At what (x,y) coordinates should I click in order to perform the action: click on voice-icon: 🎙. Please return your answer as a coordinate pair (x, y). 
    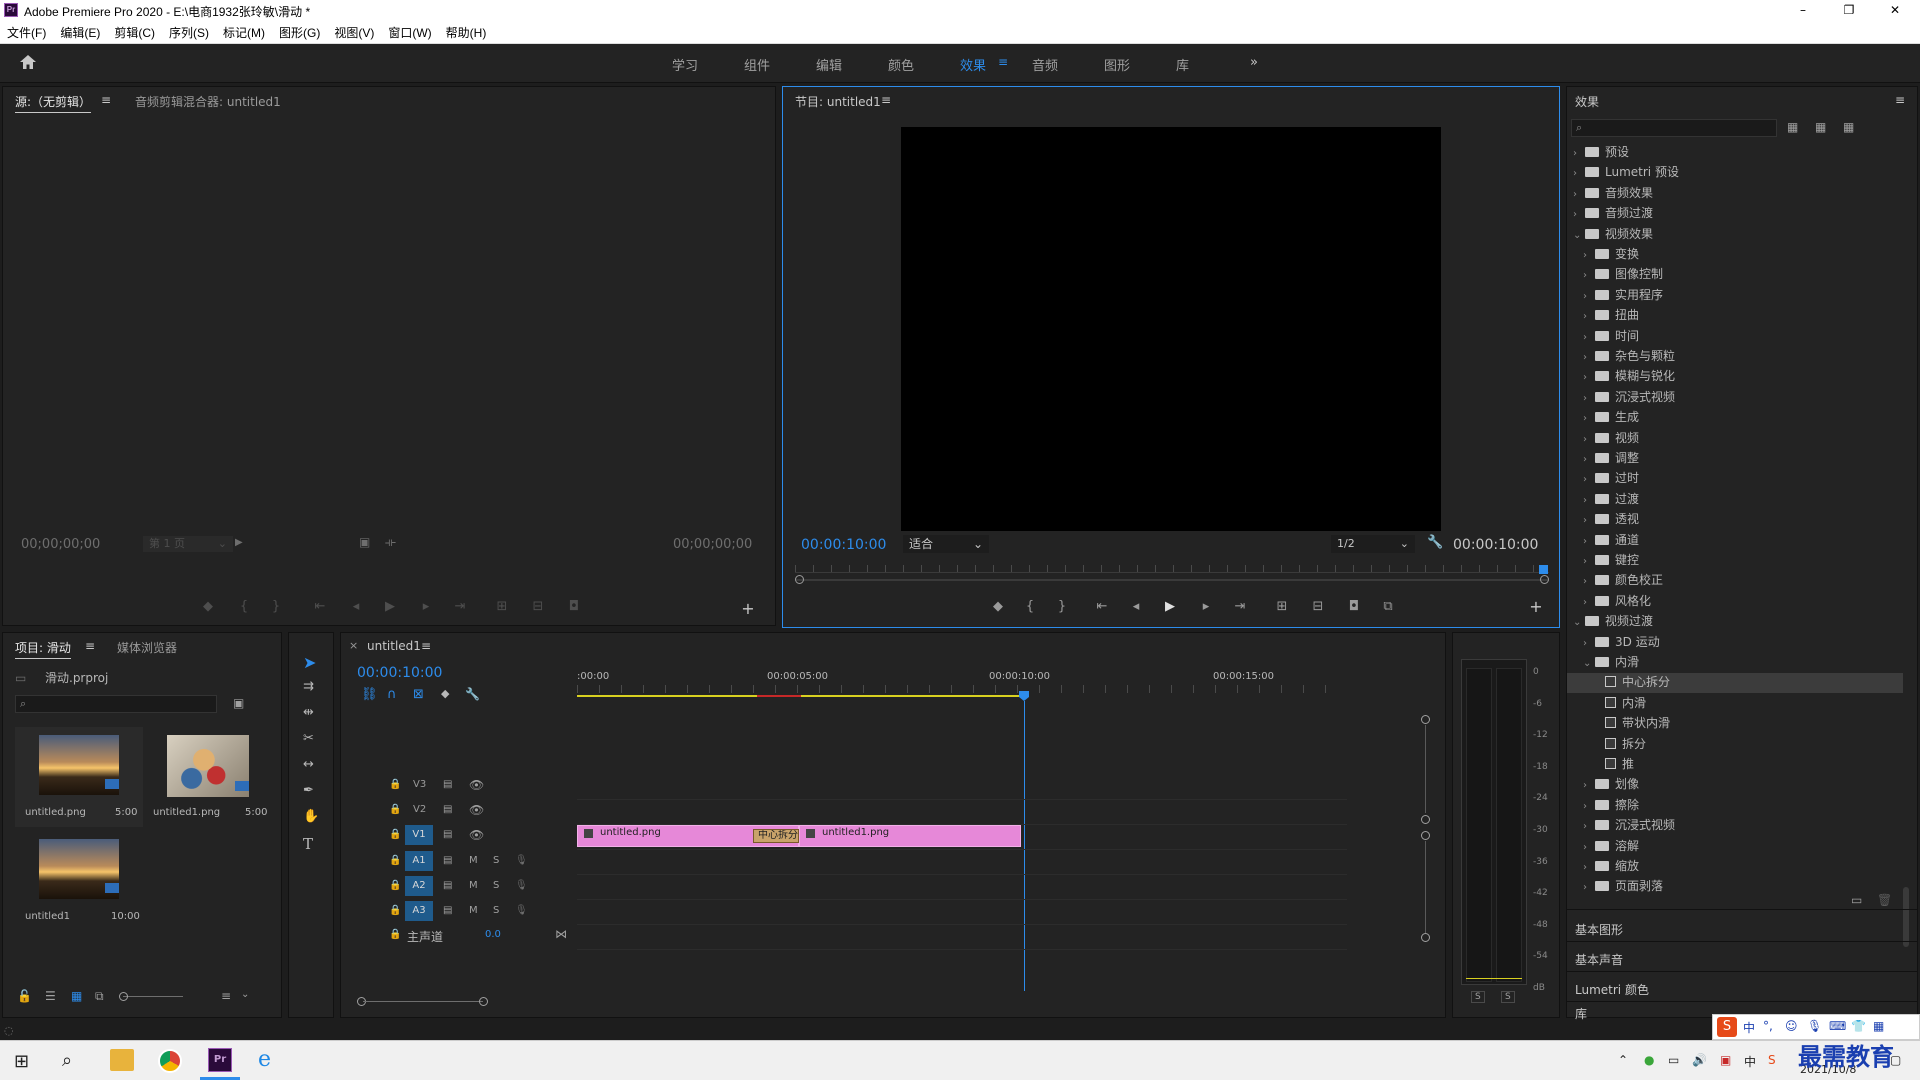
    Looking at the image, I should click on (1814, 1026).